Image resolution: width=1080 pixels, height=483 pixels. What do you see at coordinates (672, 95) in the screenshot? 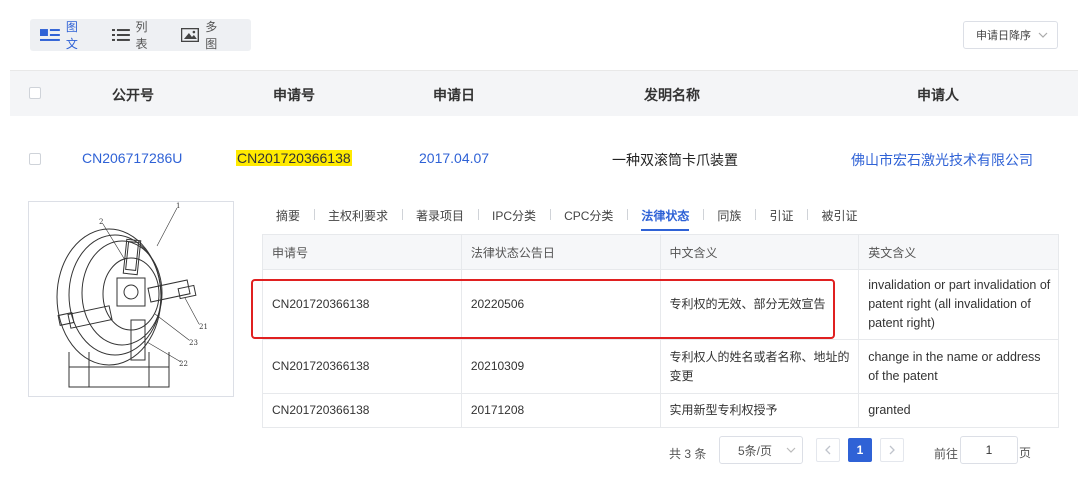
I see `col-title: 发明名称` at bounding box center [672, 95].